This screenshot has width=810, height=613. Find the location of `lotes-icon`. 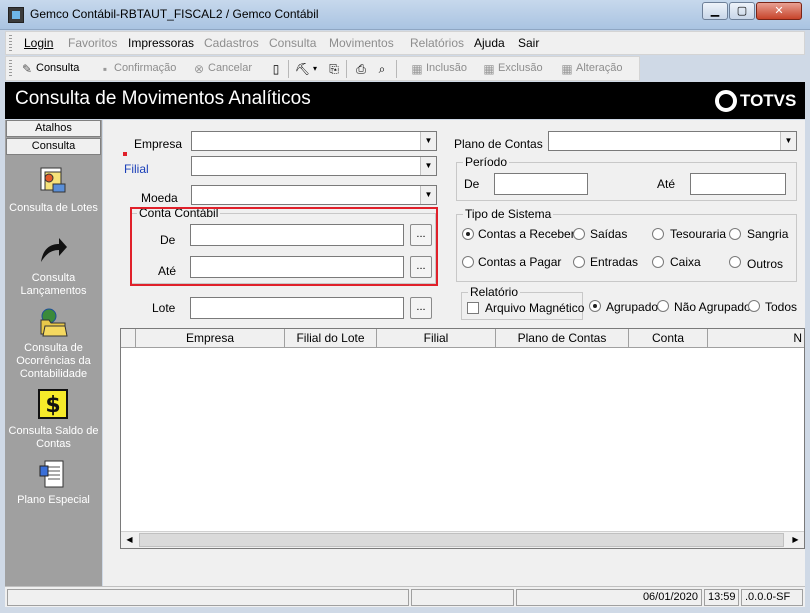

lotes-icon is located at coordinates (53, 180).